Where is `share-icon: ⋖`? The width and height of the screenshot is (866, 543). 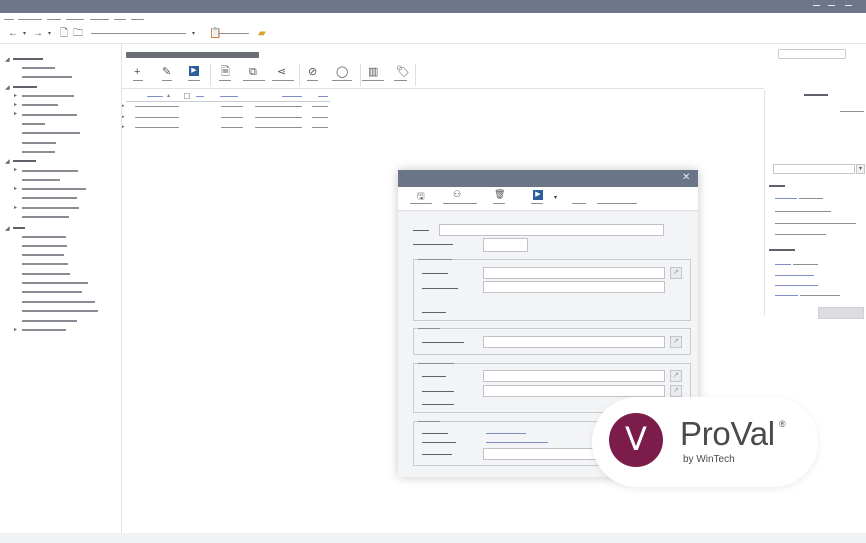 share-icon: ⋖ is located at coordinates (281, 72).